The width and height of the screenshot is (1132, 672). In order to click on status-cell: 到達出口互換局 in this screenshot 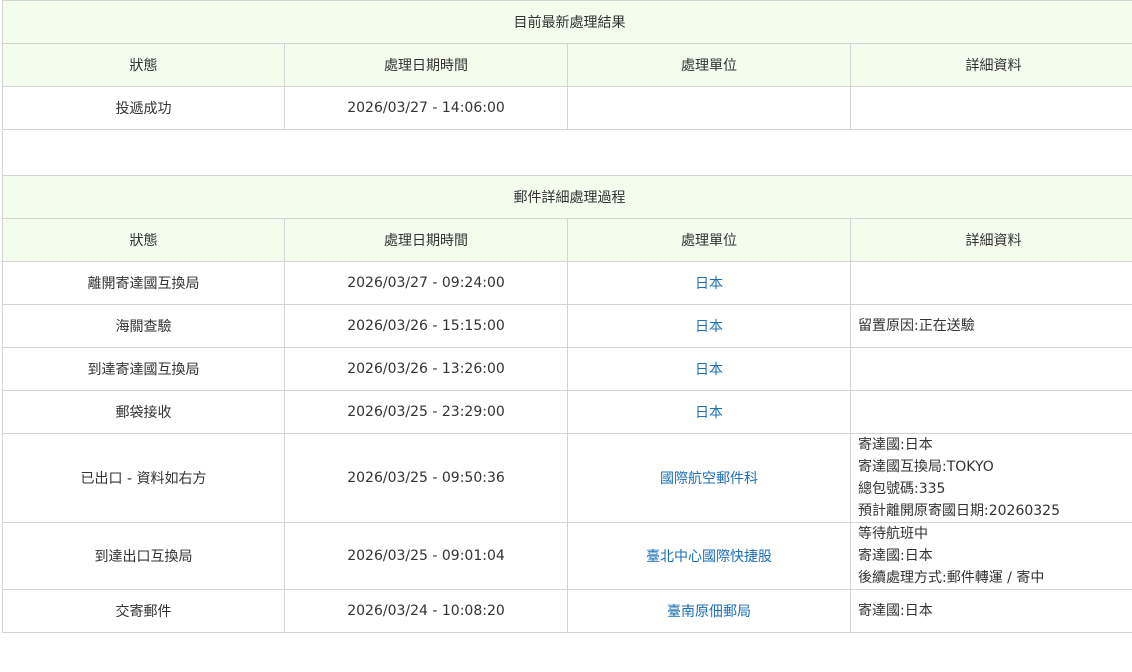, I will do `click(143, 556)`.